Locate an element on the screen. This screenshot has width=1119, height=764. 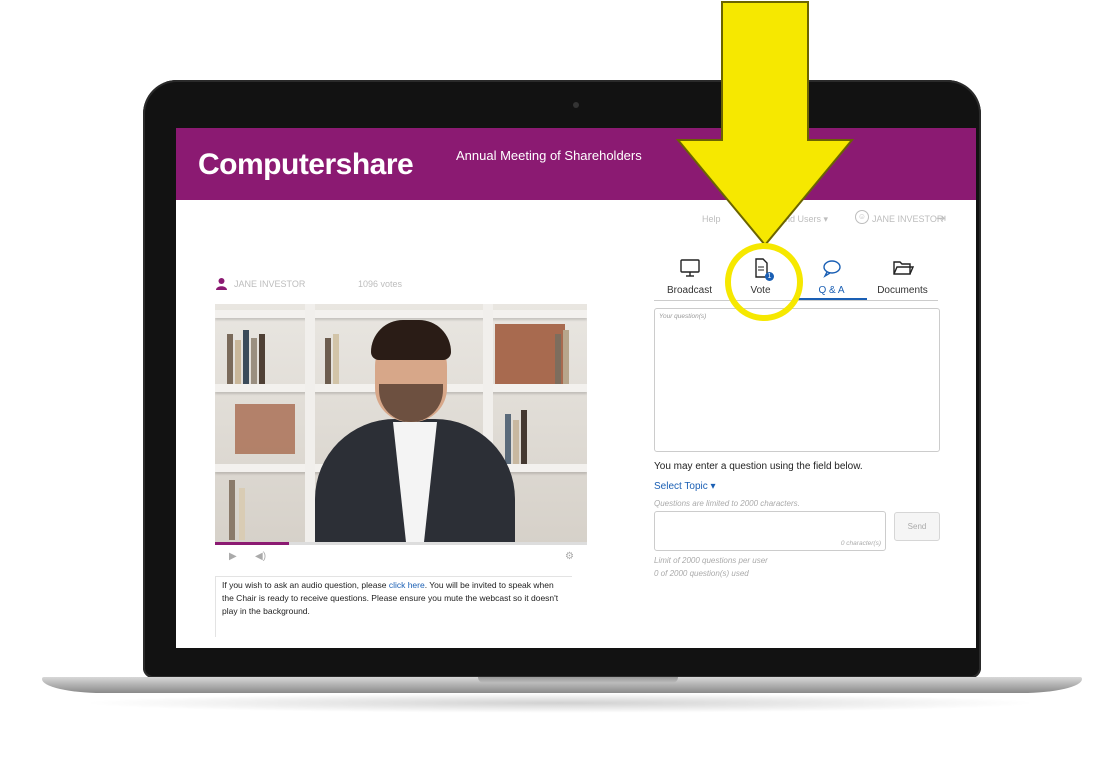
tab-broadcast: Broadcast is located at coordinates (689, 278).